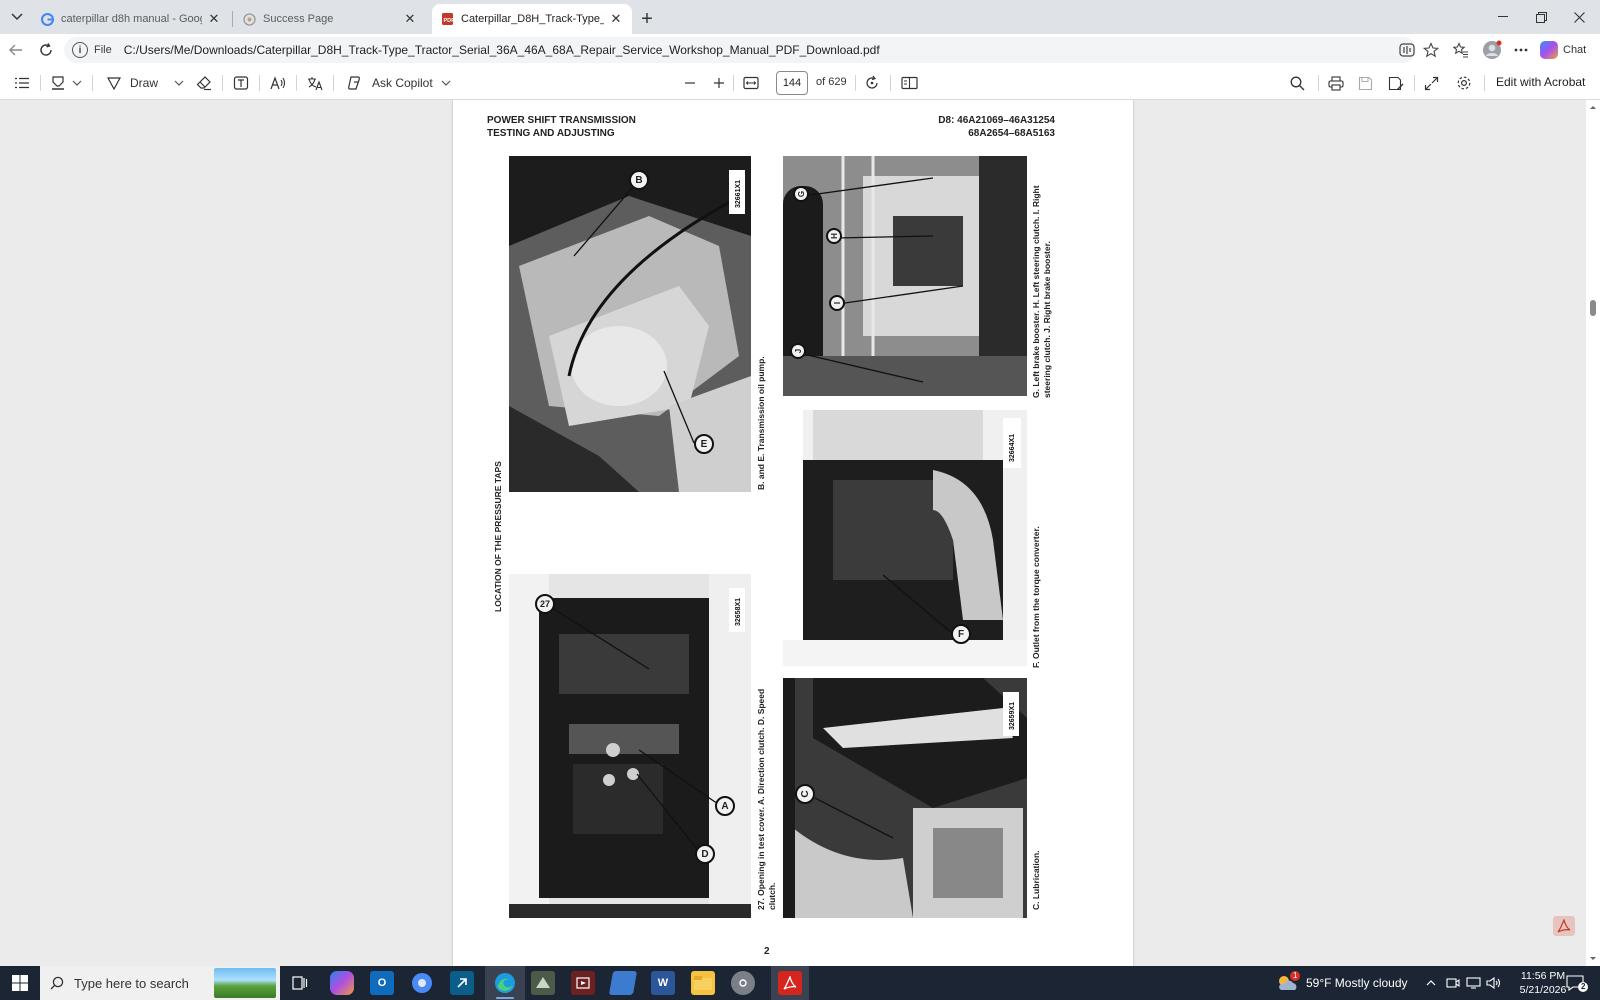 The height and width of the screenshot is (1000, 1600). I want to click on file-explorer-icon, so click(703, 983).